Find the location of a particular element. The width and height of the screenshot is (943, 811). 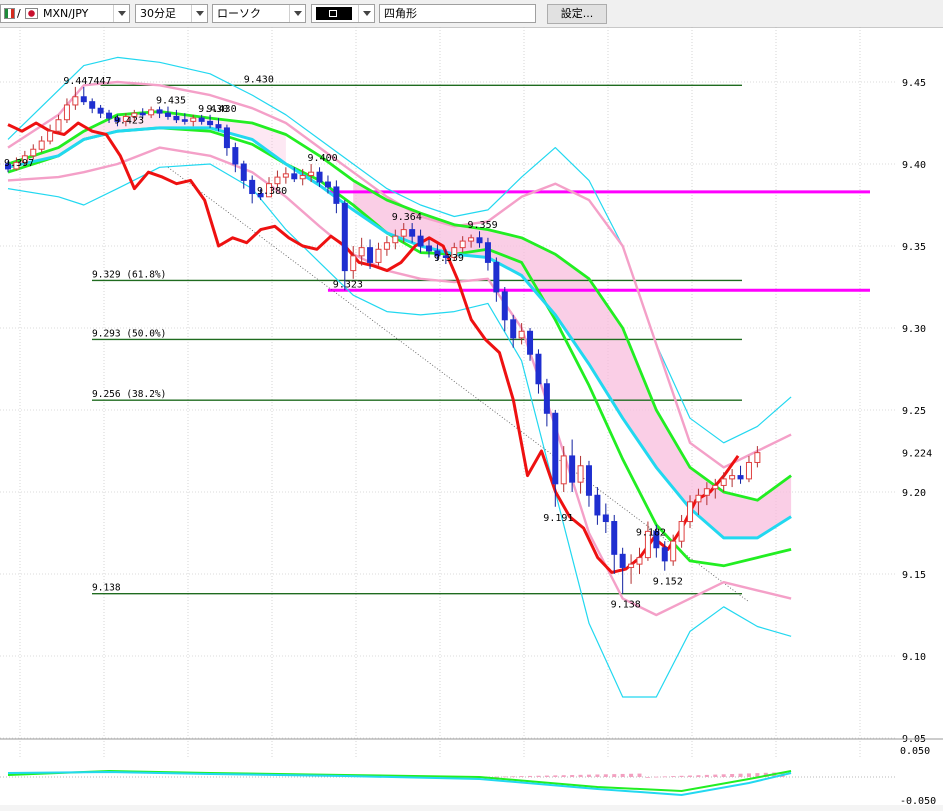

y-tick-label: 9.10 is located at coordinates (914, 657).